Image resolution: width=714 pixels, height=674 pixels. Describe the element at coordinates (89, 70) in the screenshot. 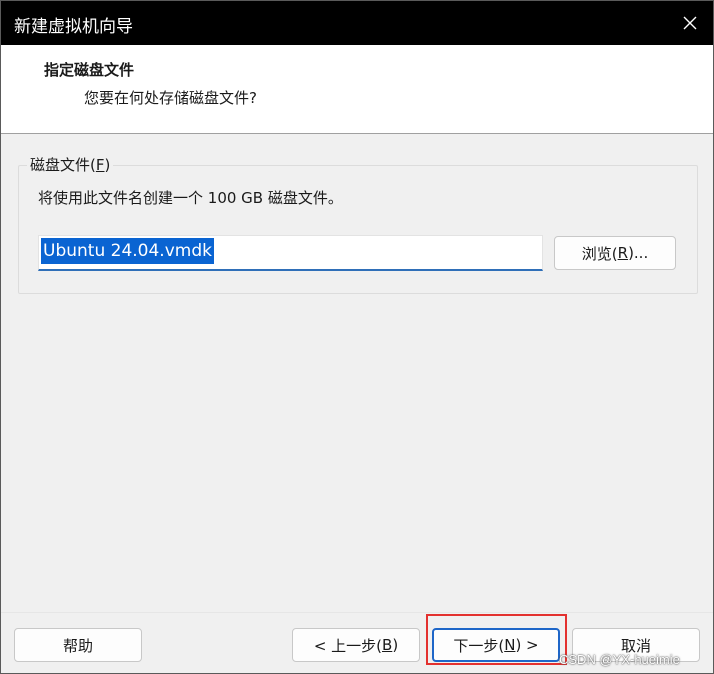

I see `page-title: 指定磁盘文件` at that location.